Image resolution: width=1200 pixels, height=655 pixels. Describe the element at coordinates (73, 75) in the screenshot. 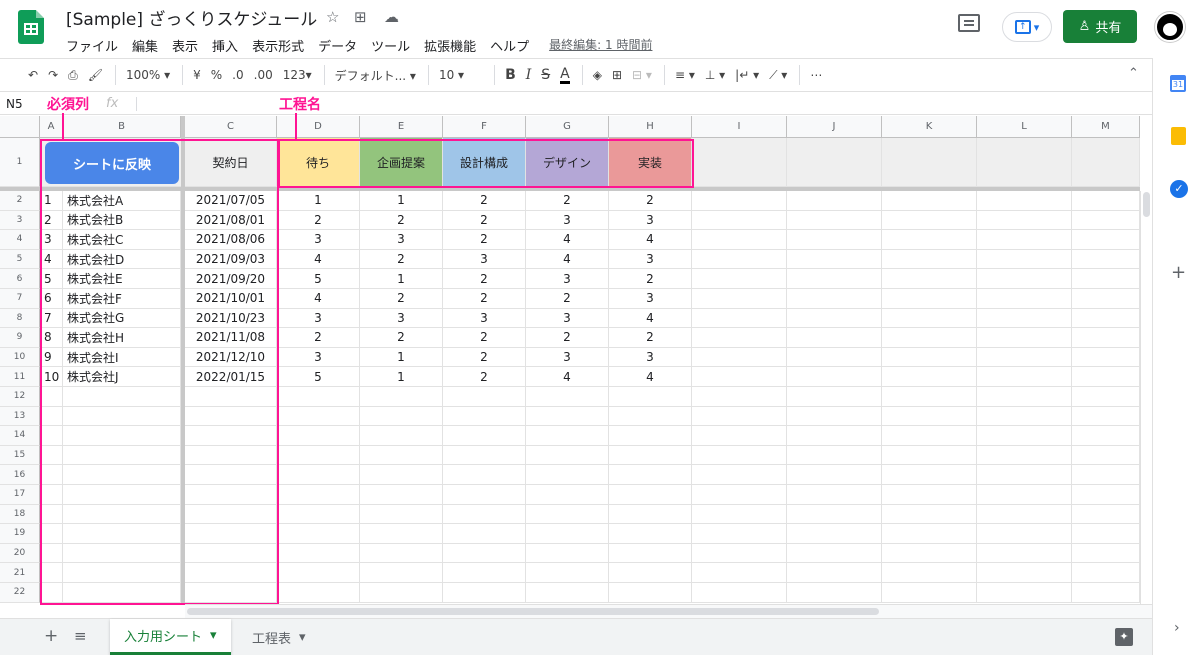

I see `print-icon: ⎙` at that location.